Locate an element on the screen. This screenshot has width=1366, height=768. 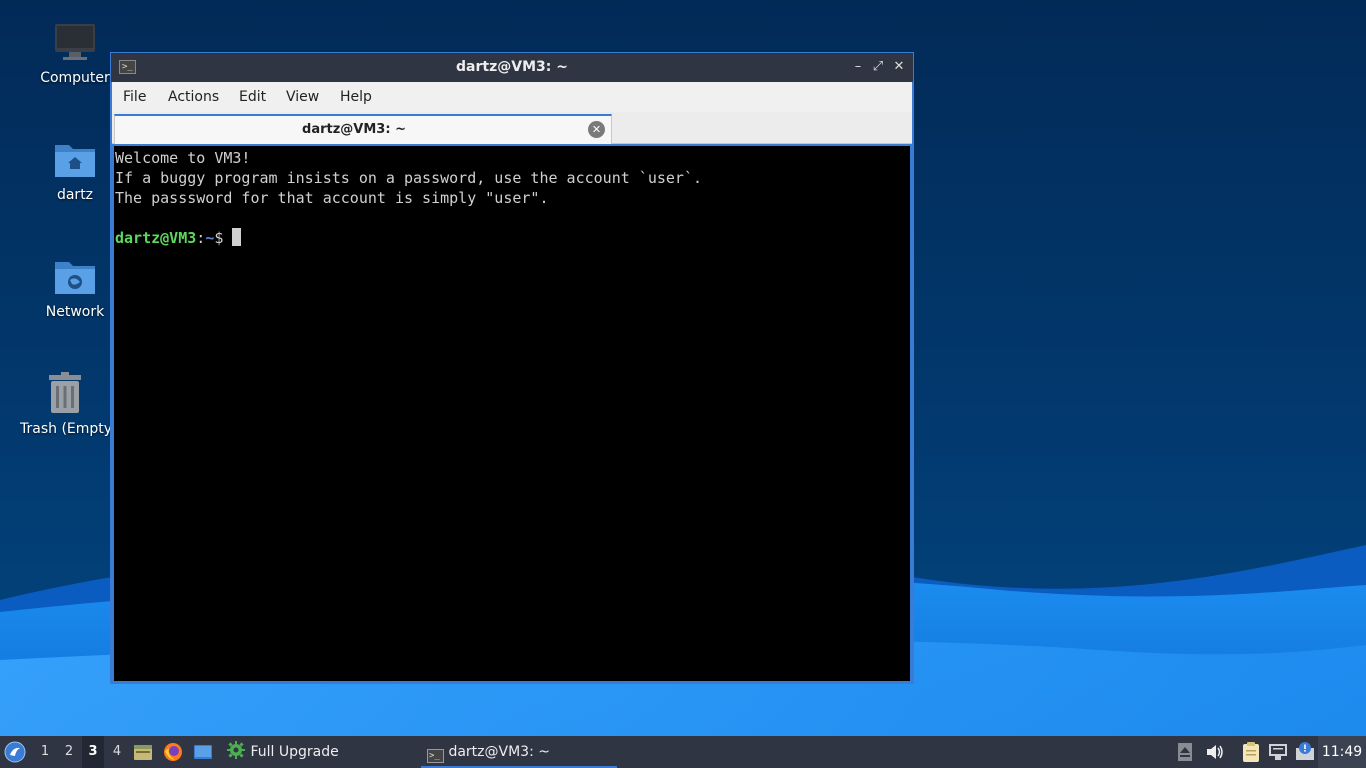
firefox-icon is located at coordinates (173, 752).